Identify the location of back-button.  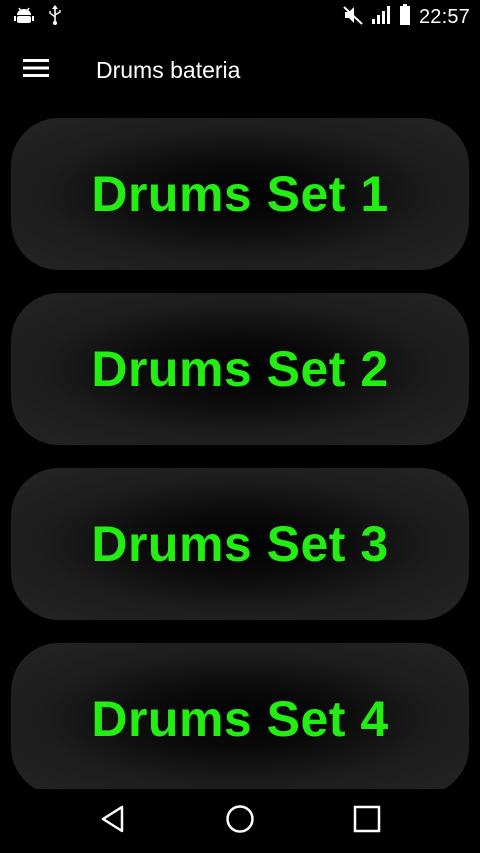
(113, 821).